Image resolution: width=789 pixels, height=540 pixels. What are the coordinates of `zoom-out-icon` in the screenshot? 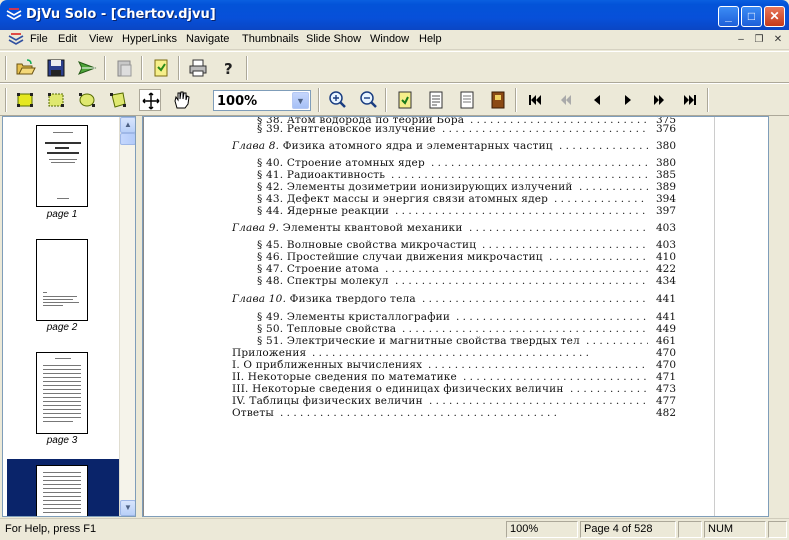 It's located at (368, 100).